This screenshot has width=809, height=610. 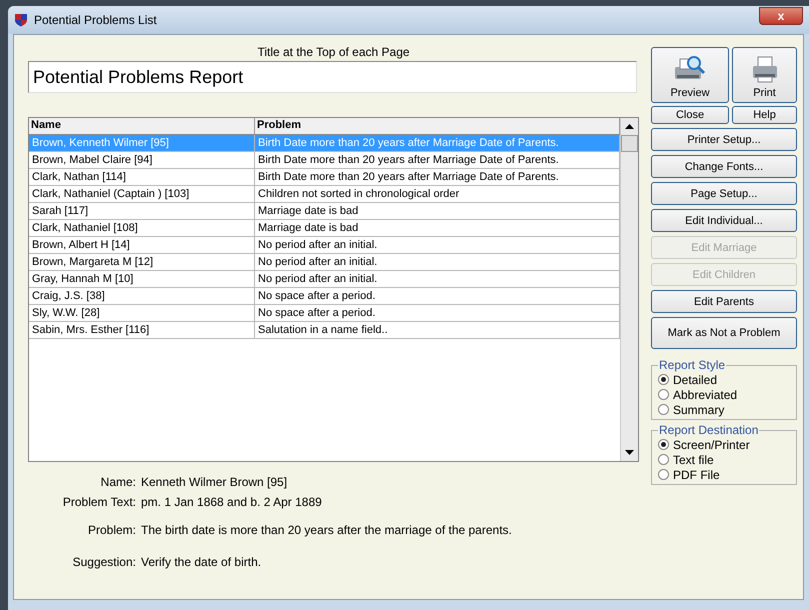 I want to click on radio-option: Detailed, so click(x=727, y=379).